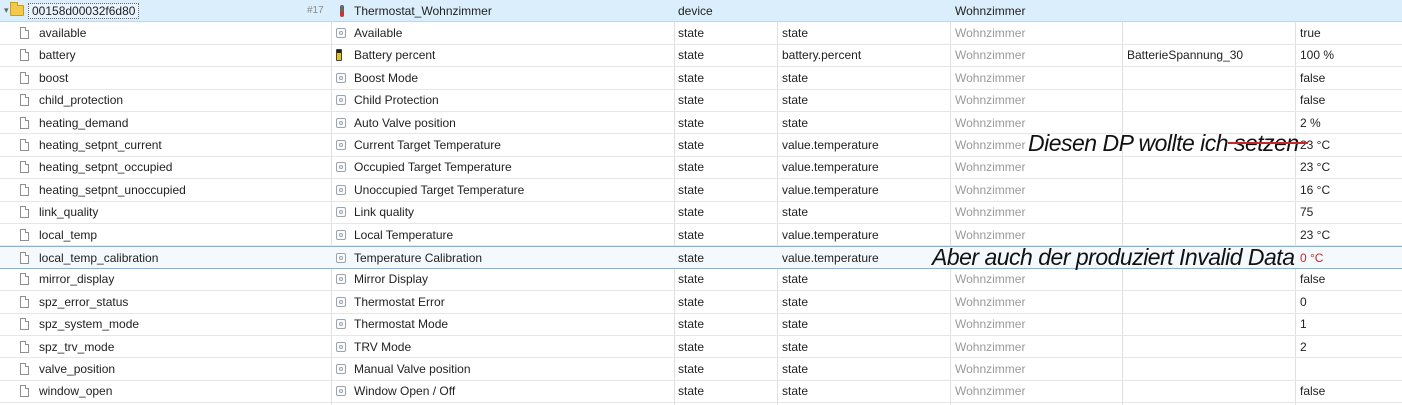 Image resolution: width=1402 pixels, height=405 pixels. Describe the element at coordinates (1350, 55) in the screenshot. I see `state-value: 100 %` at that location.